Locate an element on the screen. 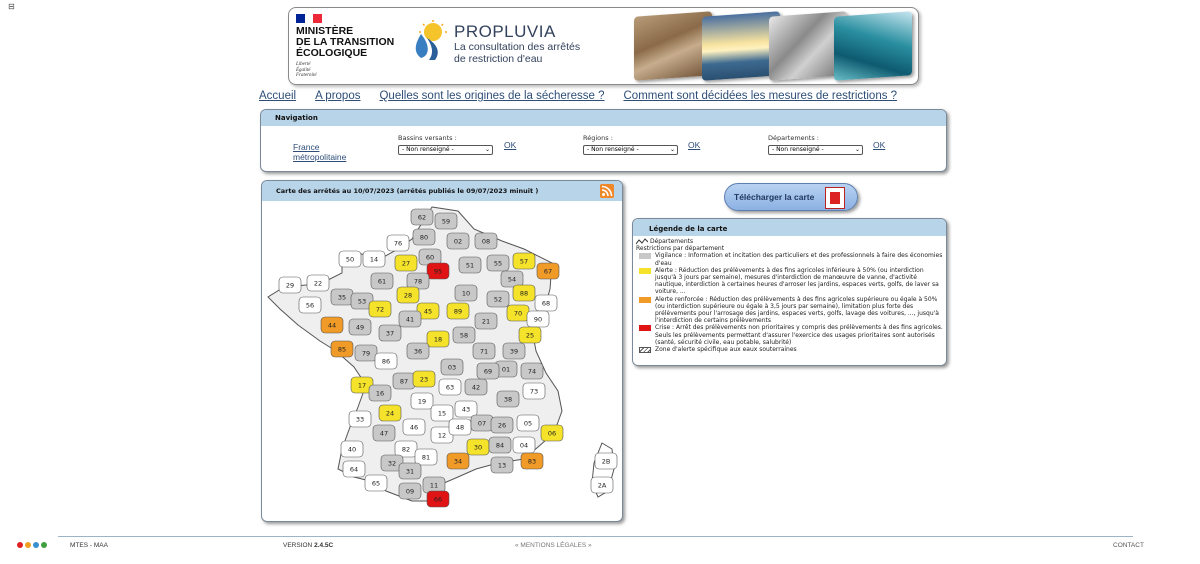 Image resolution: width=1200 pixels, height=564 pixels. department-label-17: 17 is located at coordinates (362, 386).